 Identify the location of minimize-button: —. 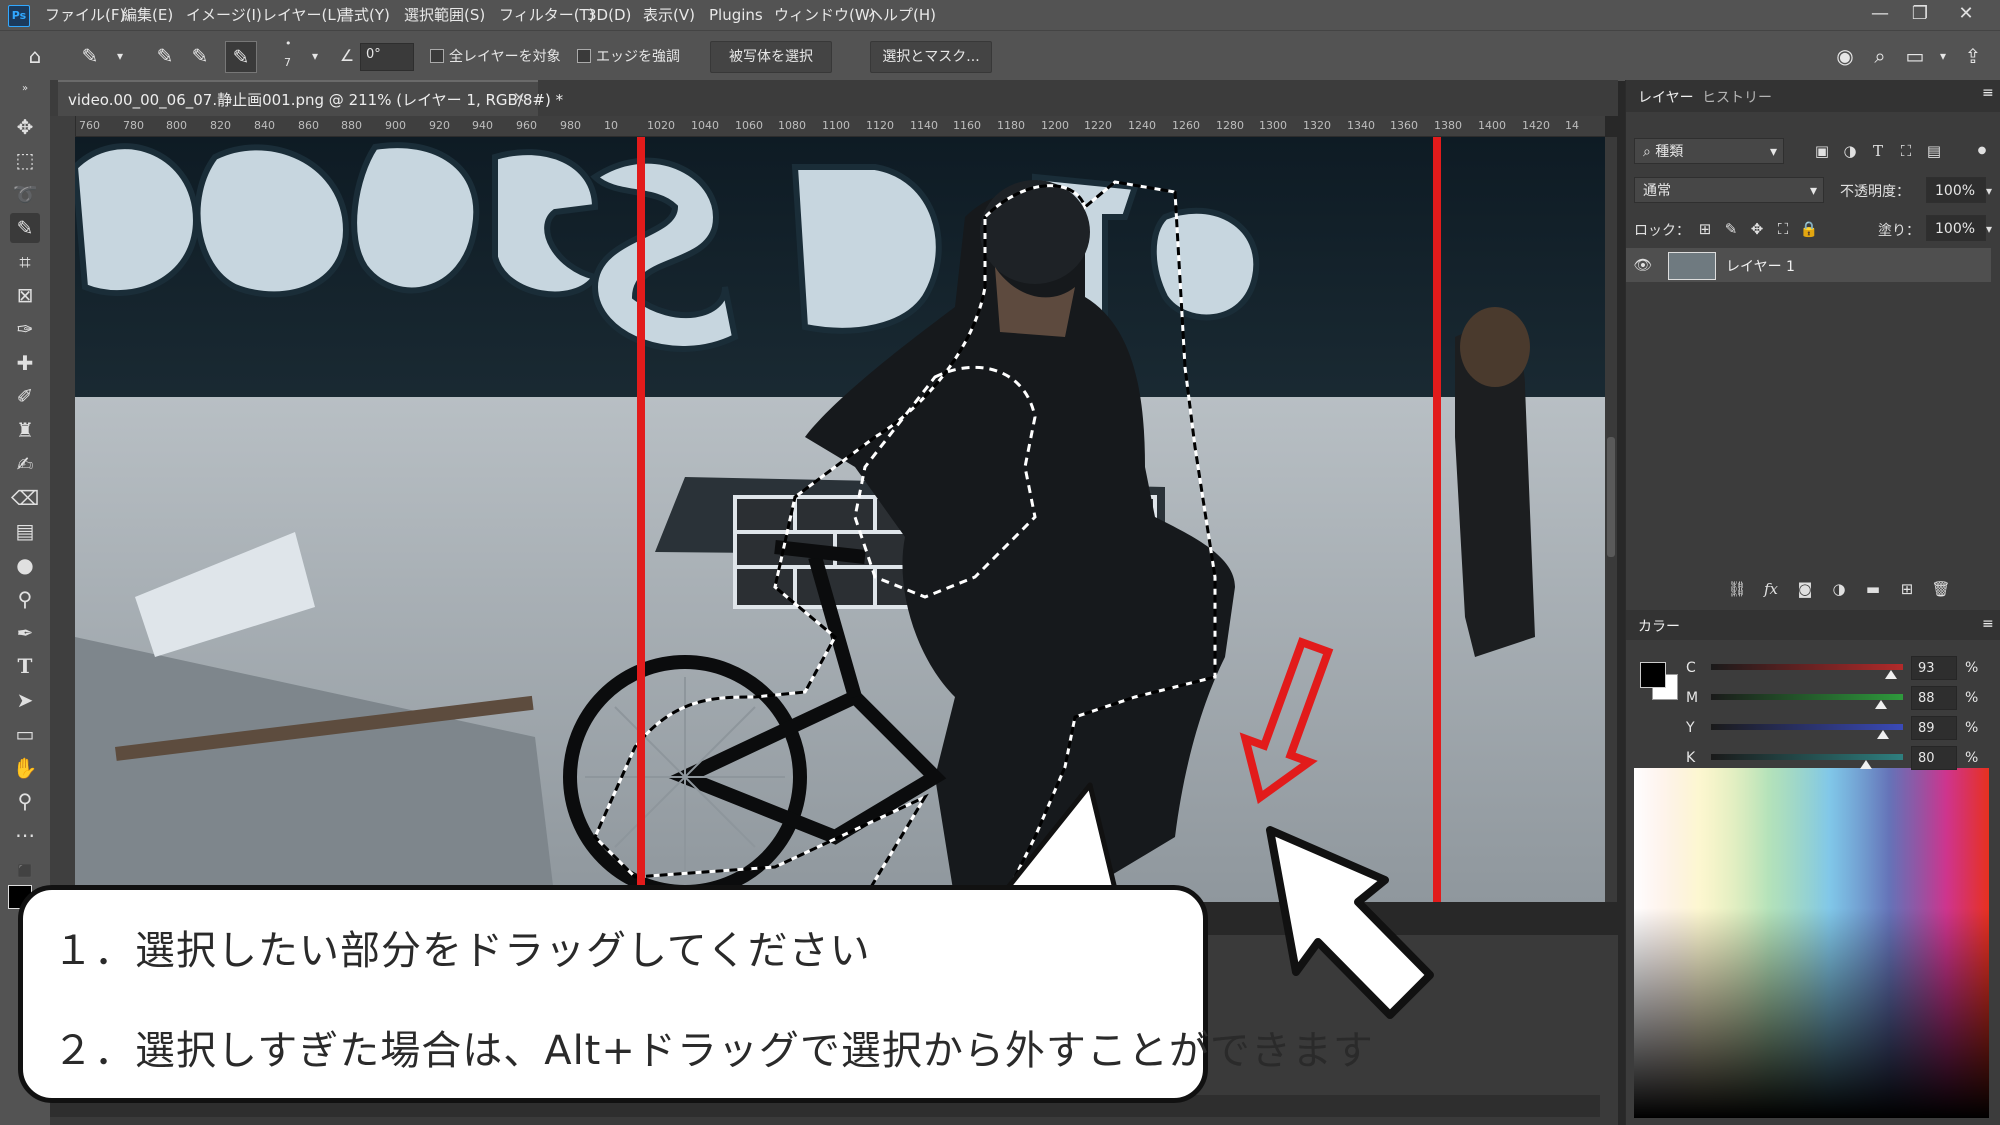
(1880, 15).